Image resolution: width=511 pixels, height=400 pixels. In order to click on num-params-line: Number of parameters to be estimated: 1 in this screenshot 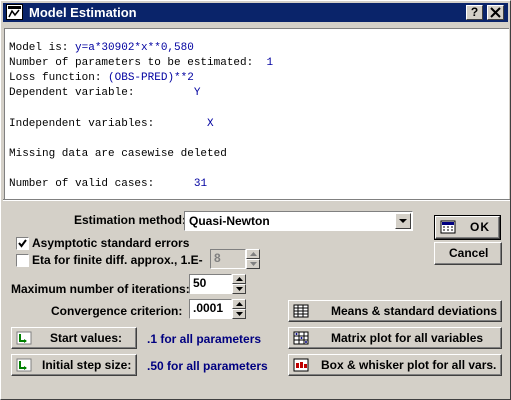, I will do `click(141, 63)`.